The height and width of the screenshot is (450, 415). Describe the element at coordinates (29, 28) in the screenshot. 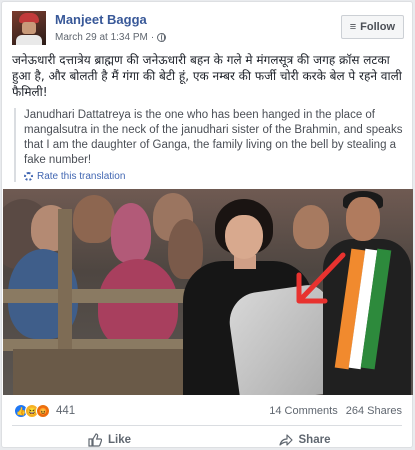

I see `author-avatar` at that location.